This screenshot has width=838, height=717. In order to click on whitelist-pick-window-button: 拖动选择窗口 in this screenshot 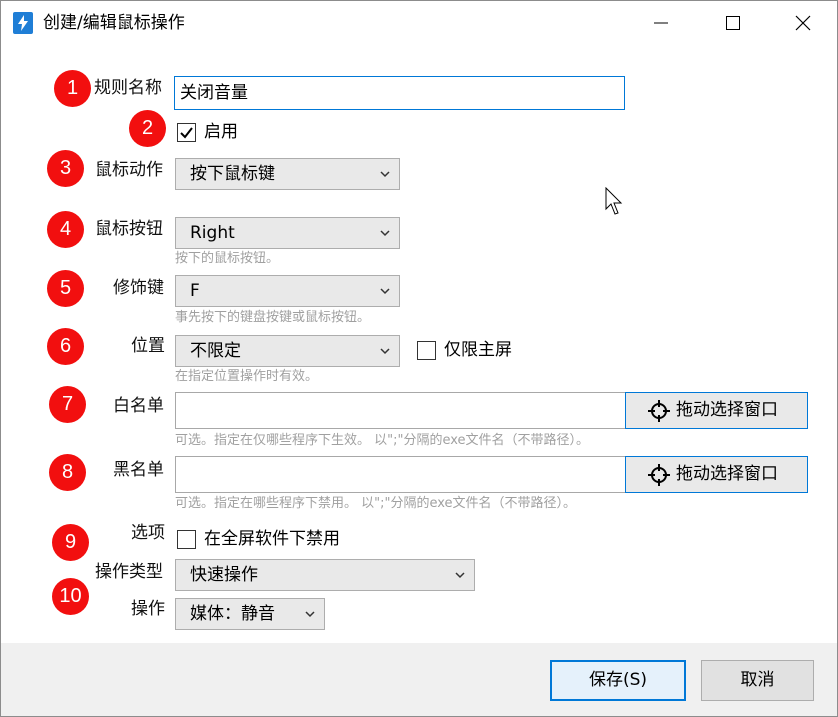, I will do `click(716, 410)`.